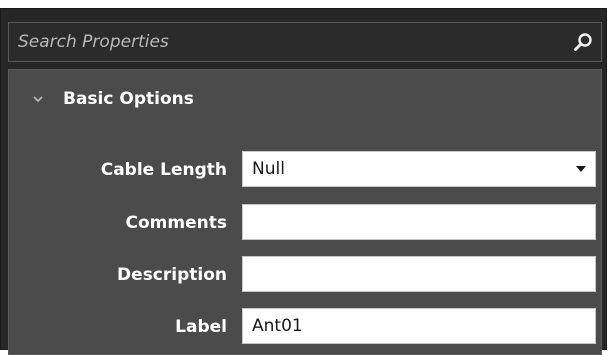  What do you see at coordinates (201, 327) in the screenshot?
I see `label-label: Label` at bounding box center [201, 327].